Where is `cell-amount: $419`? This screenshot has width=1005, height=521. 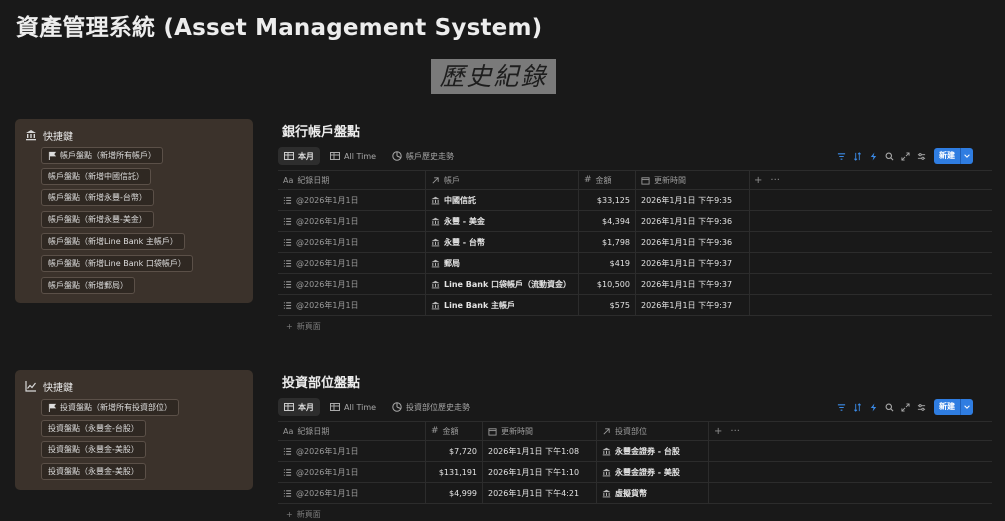
cell-amount: $419 is located at coordinates (607, 263).